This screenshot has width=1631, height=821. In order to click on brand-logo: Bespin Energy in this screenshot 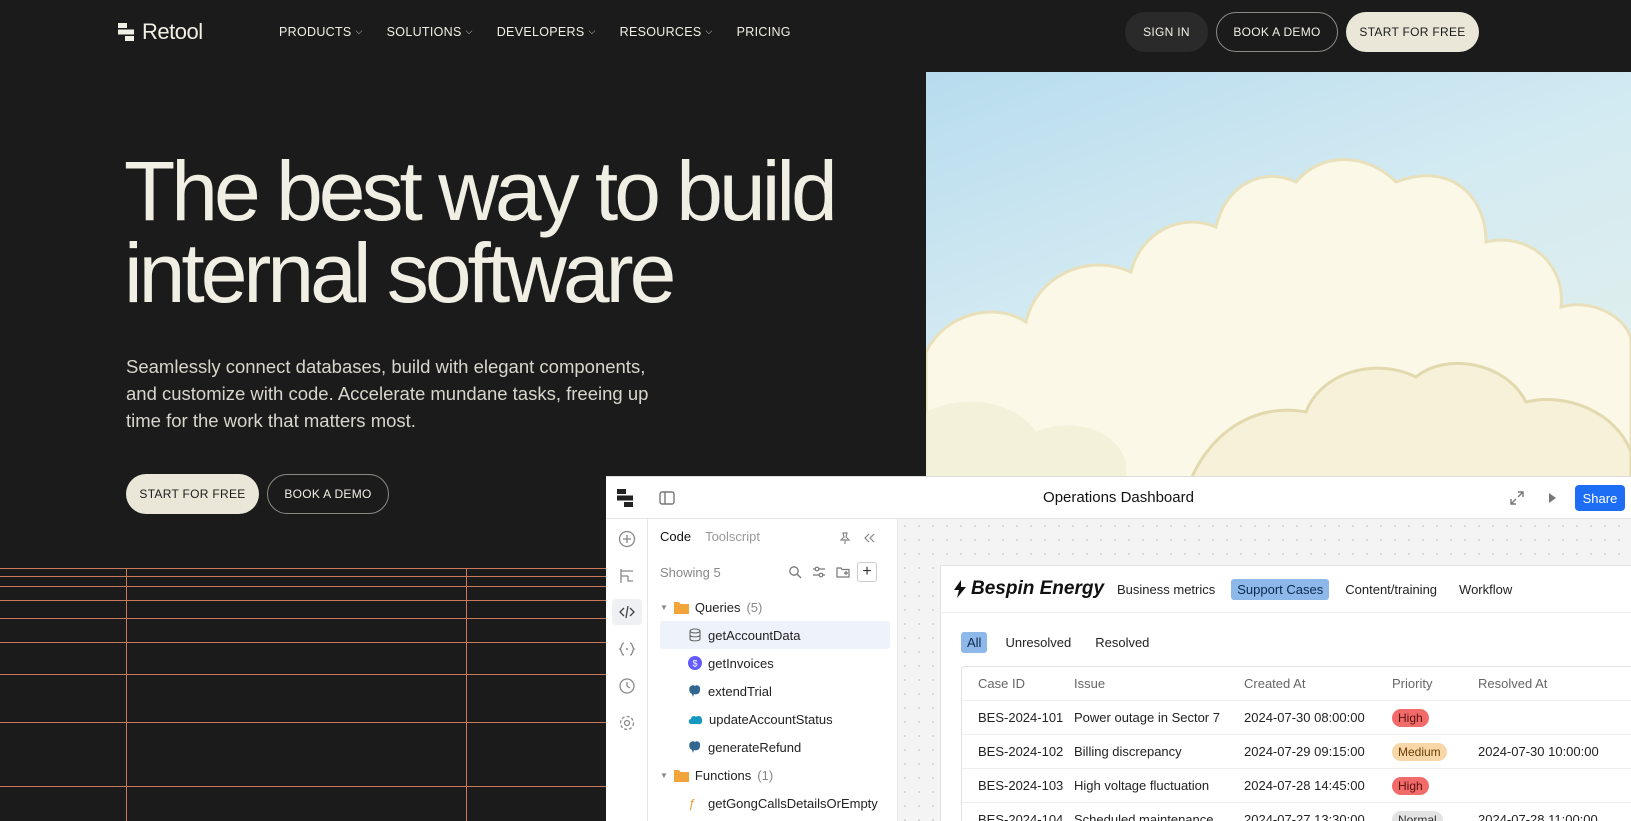, I will do `click(1028, 589)`.